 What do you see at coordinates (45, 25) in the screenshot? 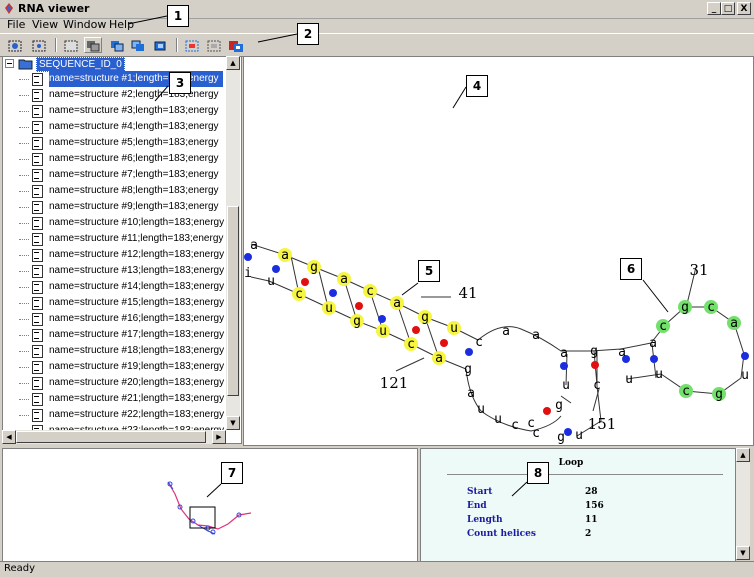
I see `menu-view: View` at bounding box center [45, 25].